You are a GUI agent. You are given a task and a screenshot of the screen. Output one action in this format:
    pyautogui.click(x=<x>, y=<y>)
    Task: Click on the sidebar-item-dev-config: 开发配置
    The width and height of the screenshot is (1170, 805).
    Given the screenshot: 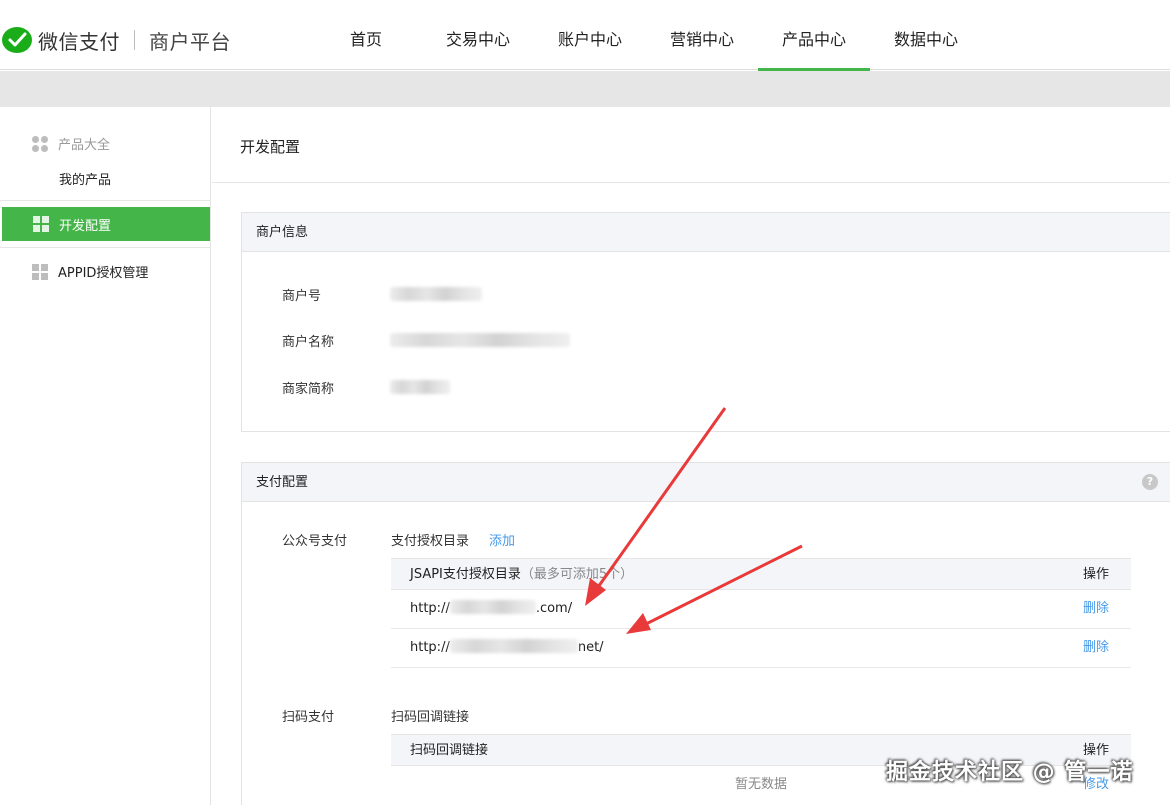 What is the action you would take?
    pyautogui.click(x=106, y=224)
    